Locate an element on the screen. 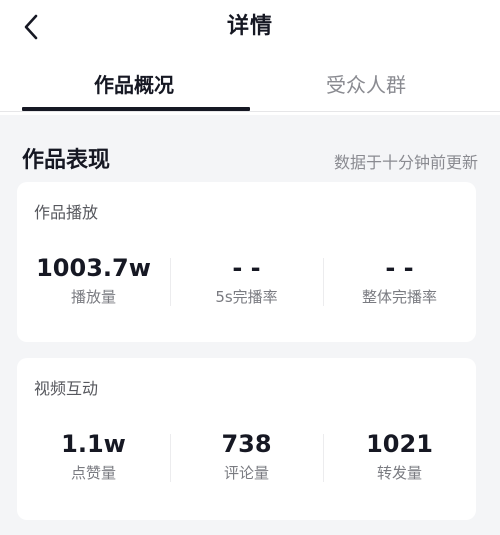 The image size is (500, 535). card-title: 作品播放 is located at coordinates (66, 212).